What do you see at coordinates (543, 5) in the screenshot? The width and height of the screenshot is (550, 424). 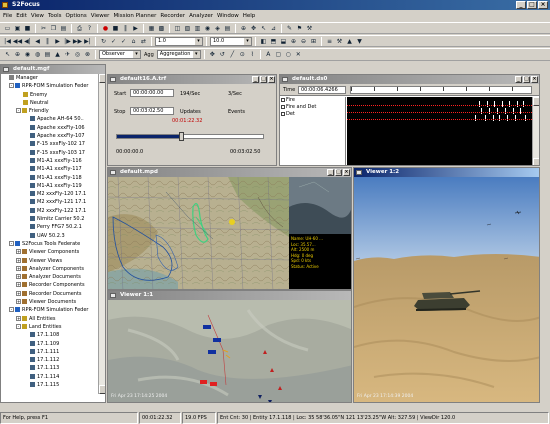 I see `close-button: ×` at bounding box center [543, 5].